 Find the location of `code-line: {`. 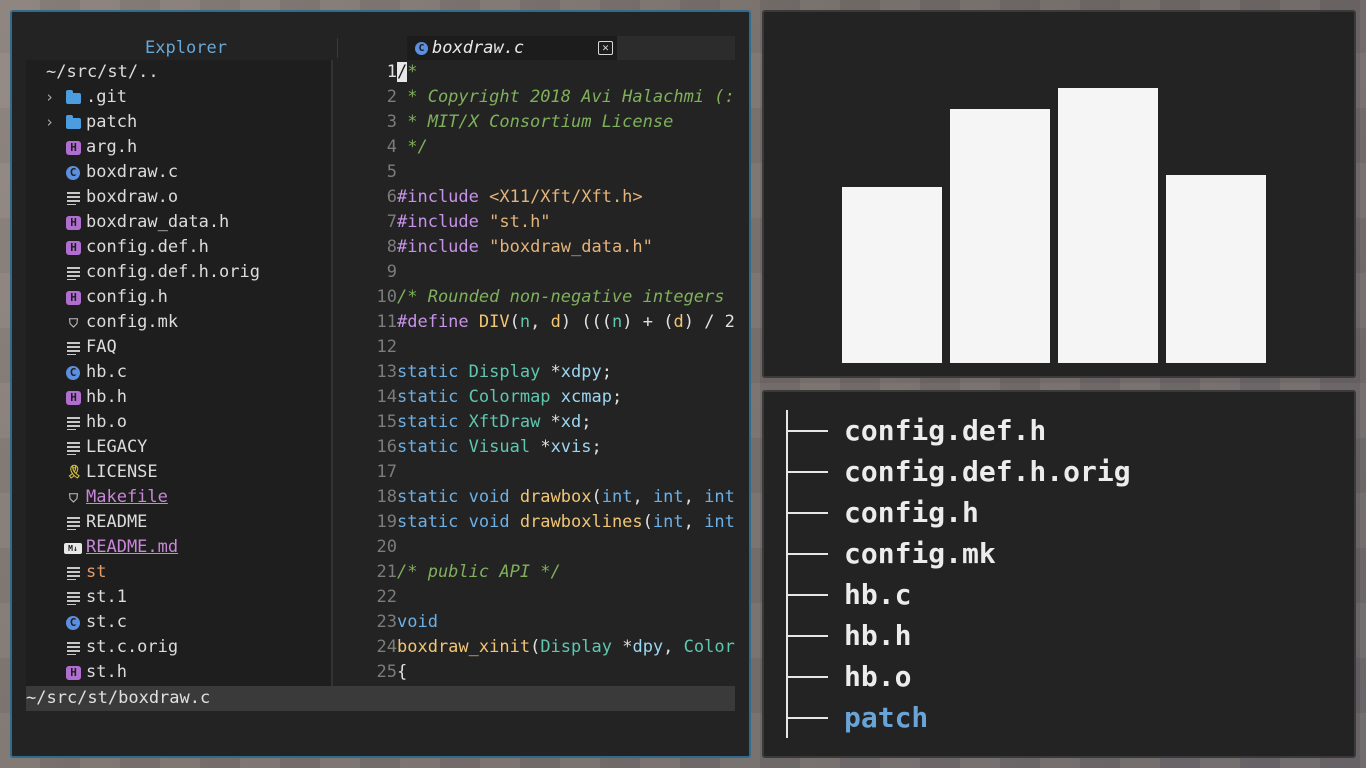

code-line: { is located at coordinates (566, 672).